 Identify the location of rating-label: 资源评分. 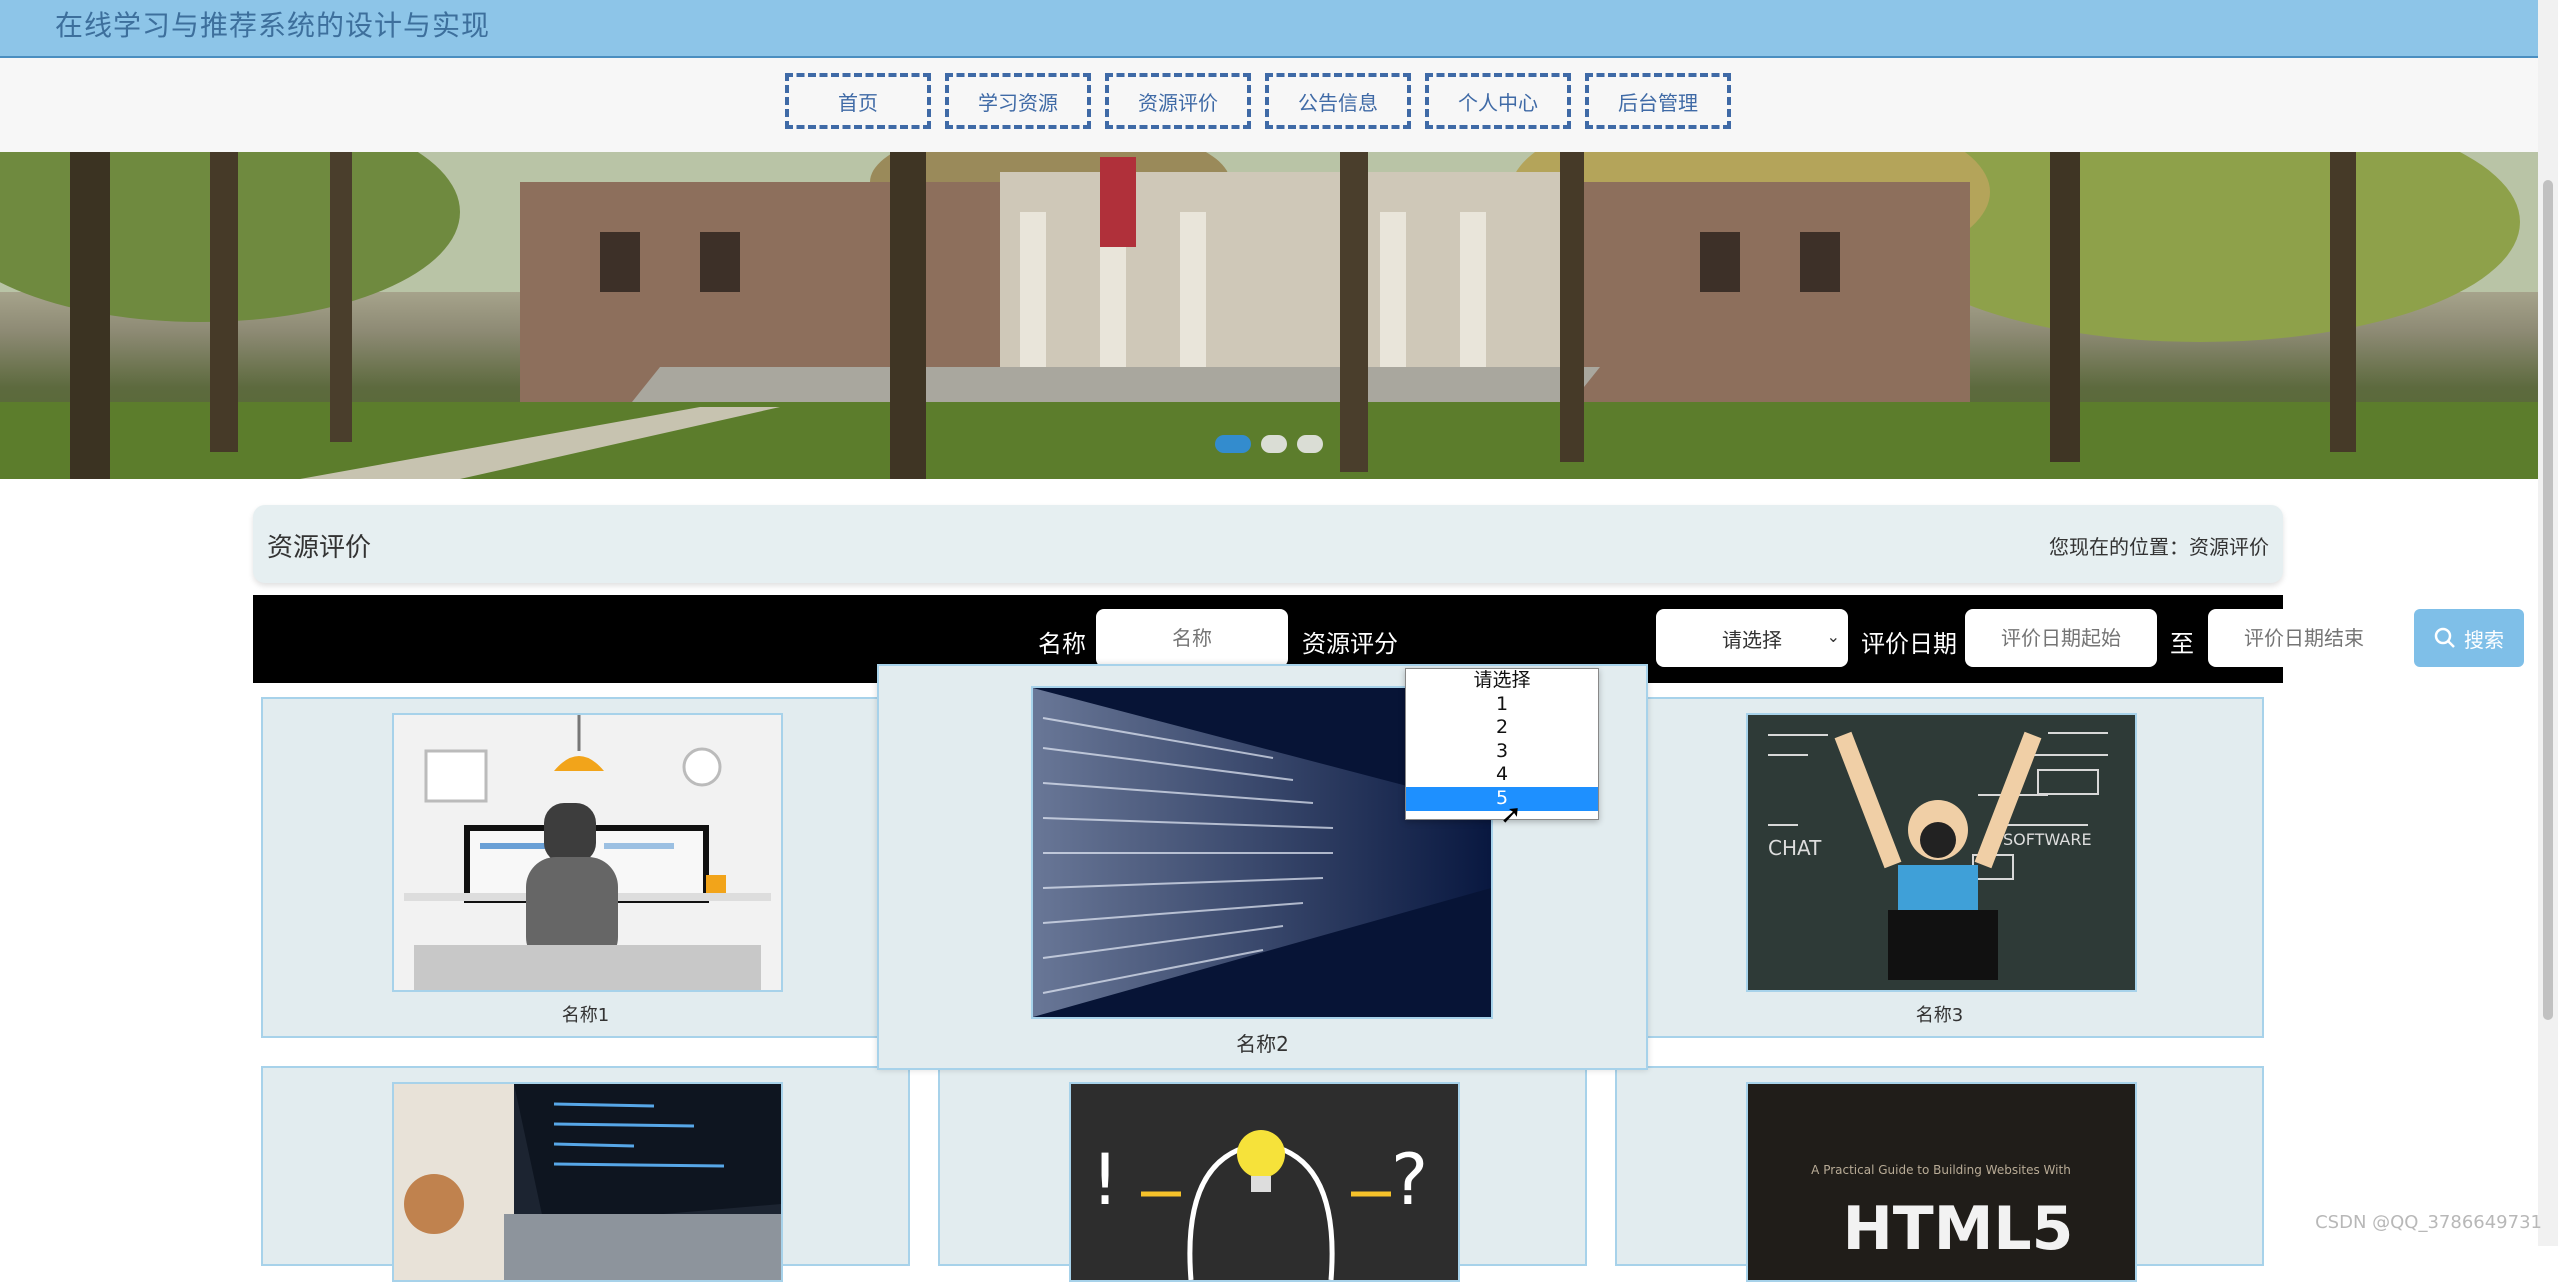
(1350, 644).